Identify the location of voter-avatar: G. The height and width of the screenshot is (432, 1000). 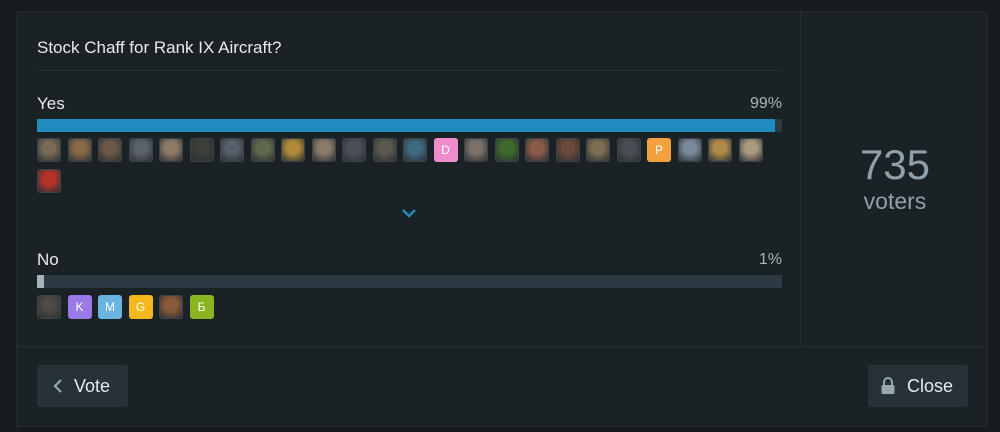
(140, 307).